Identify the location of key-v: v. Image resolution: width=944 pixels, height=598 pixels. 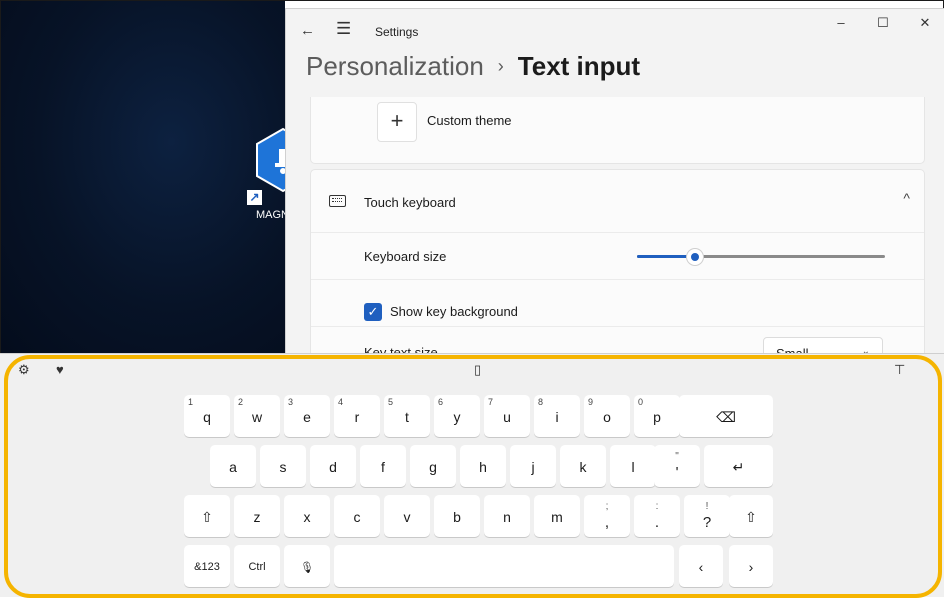
(407, 516).